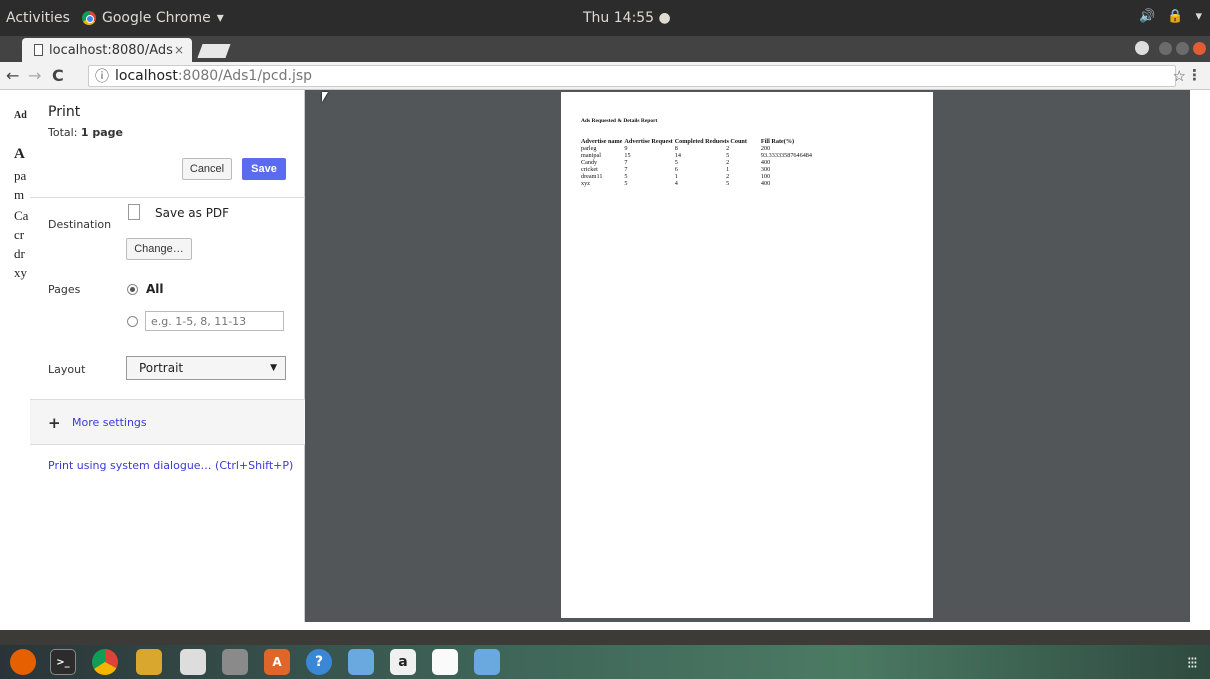  What do you see at coordinates (619, 121) in the screenshot?
I see `report-title: Ads Requested & Details Report` at bounding box center [619, 121].